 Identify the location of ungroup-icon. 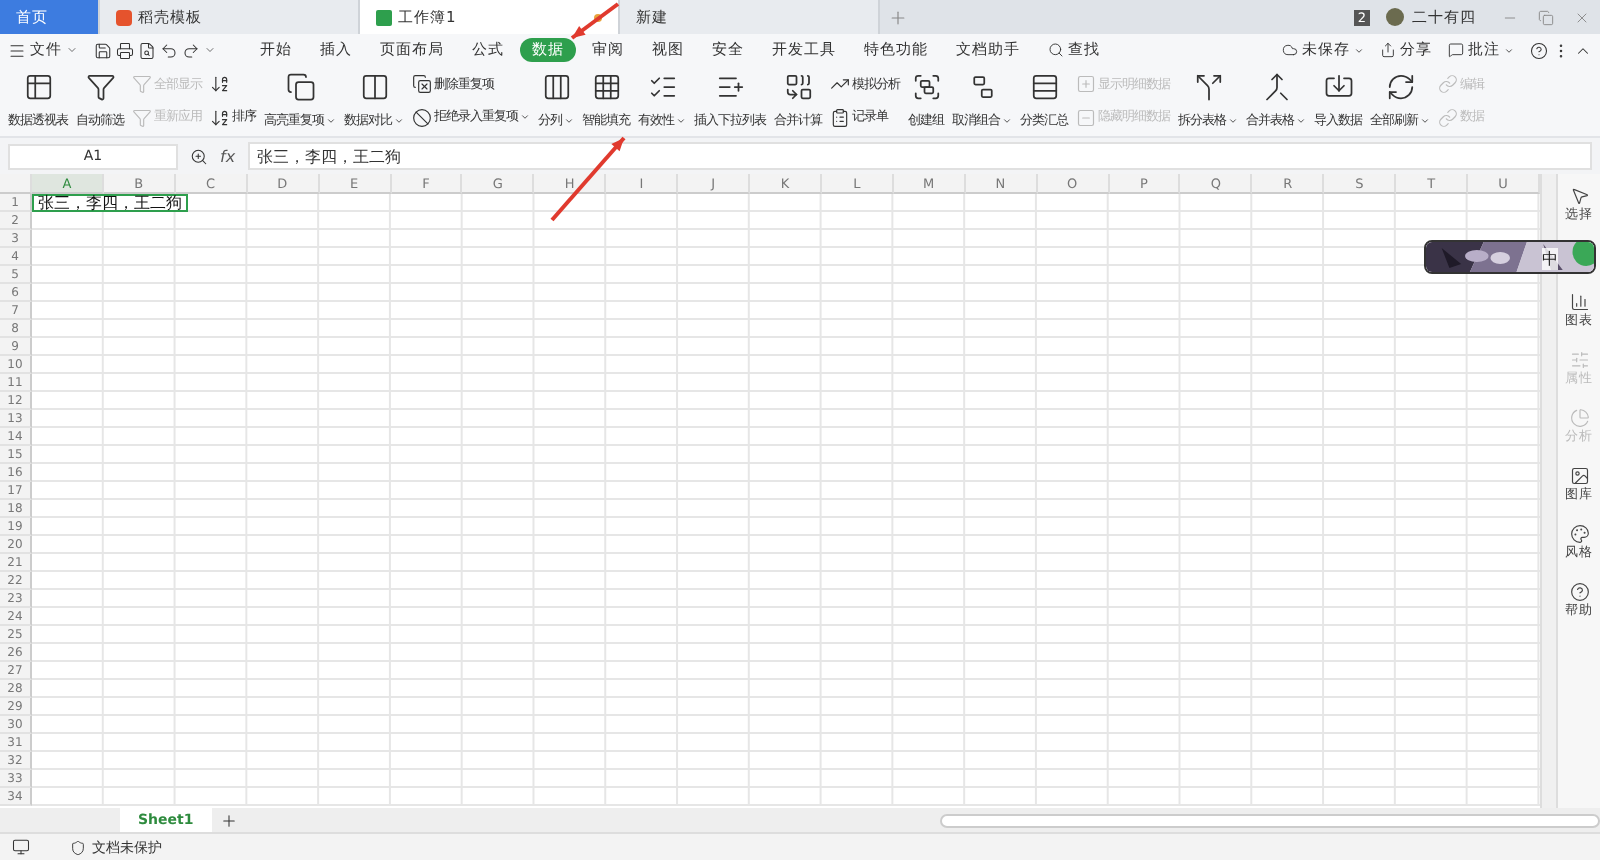
(982, 87).